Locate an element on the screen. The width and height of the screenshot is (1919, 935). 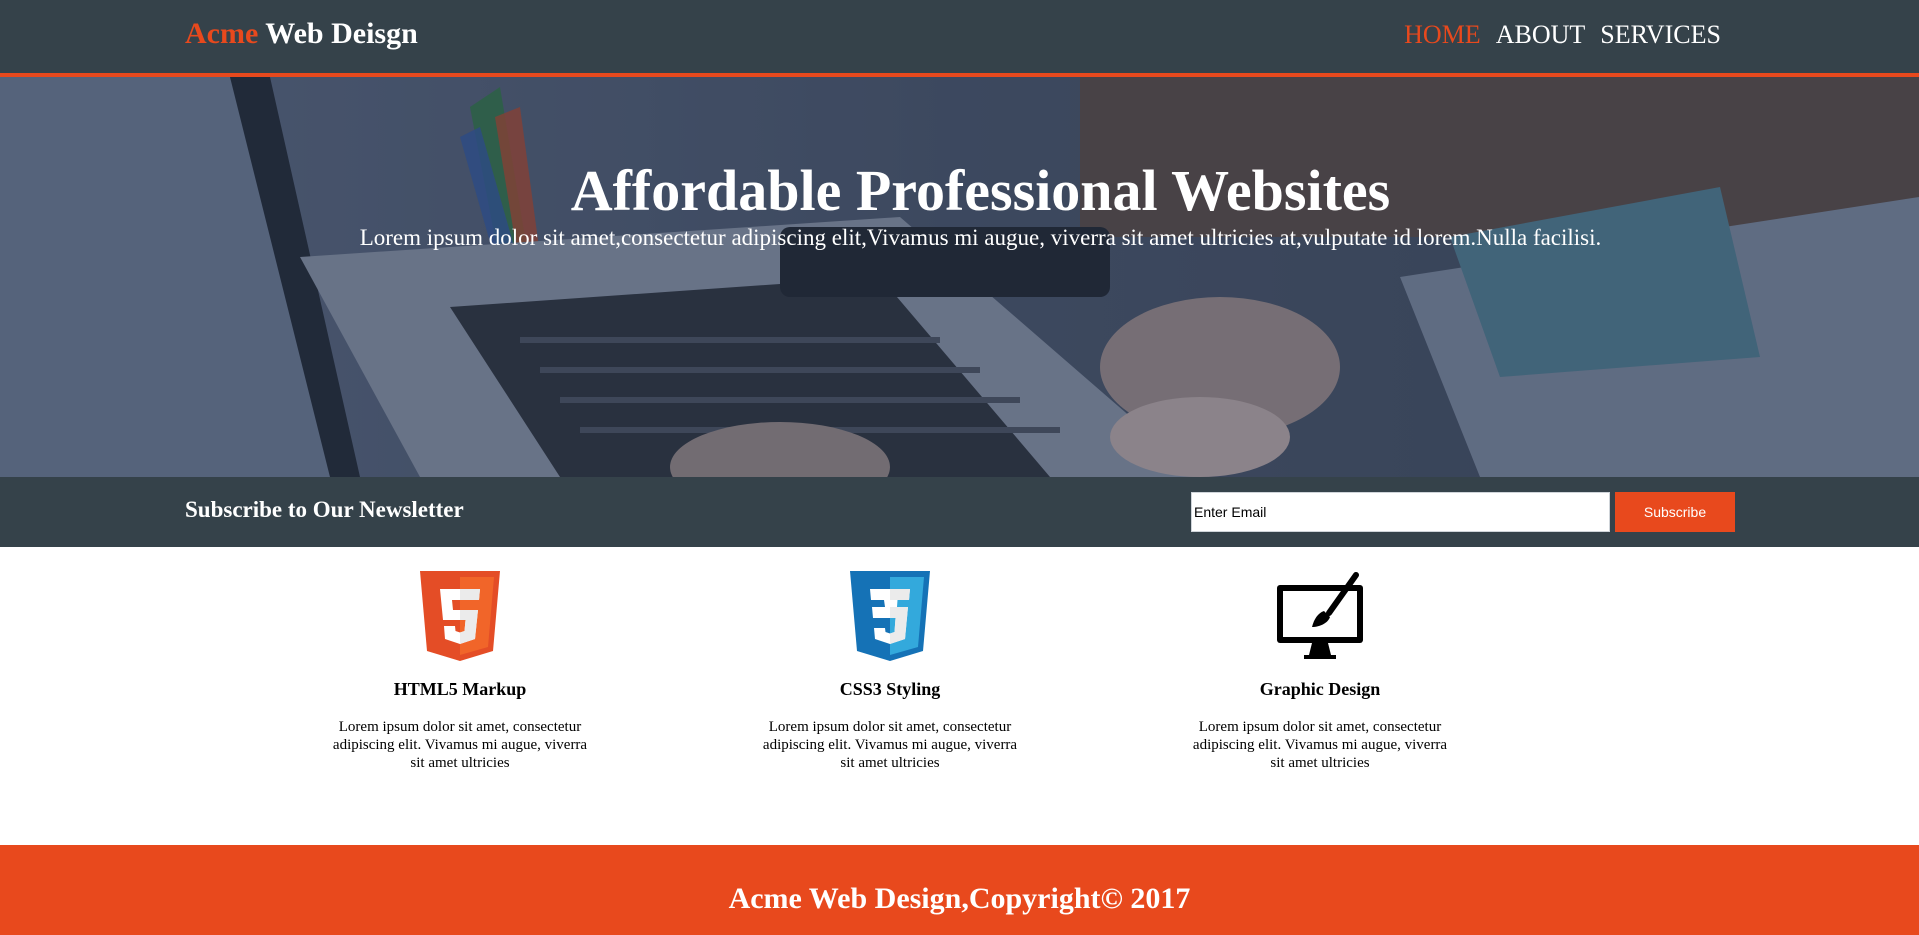
logo-text: Web Deisgn is located at coordinates (338, 33).